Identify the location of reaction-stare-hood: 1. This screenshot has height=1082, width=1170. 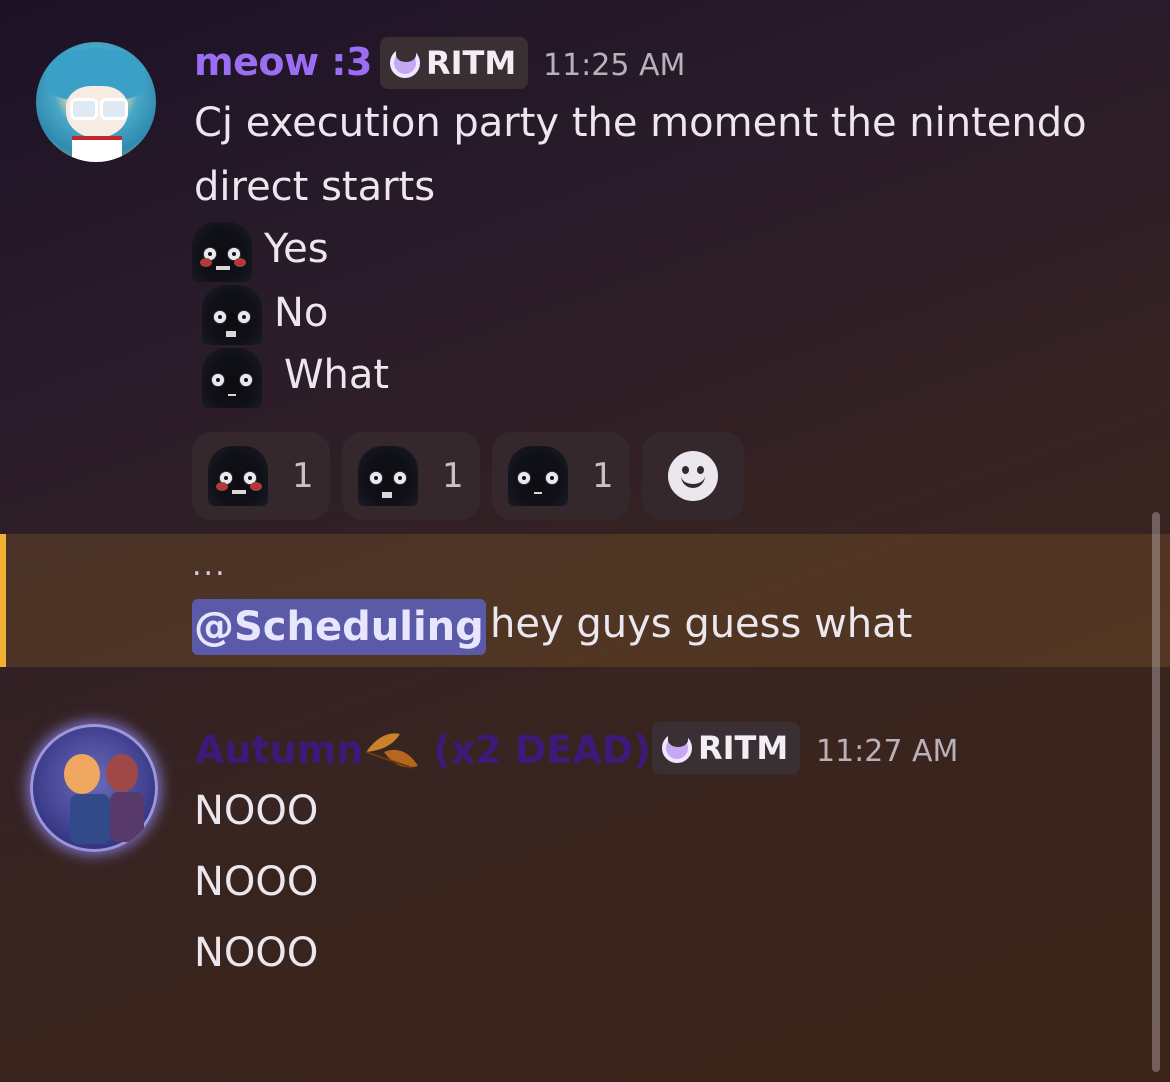
(561, 476).